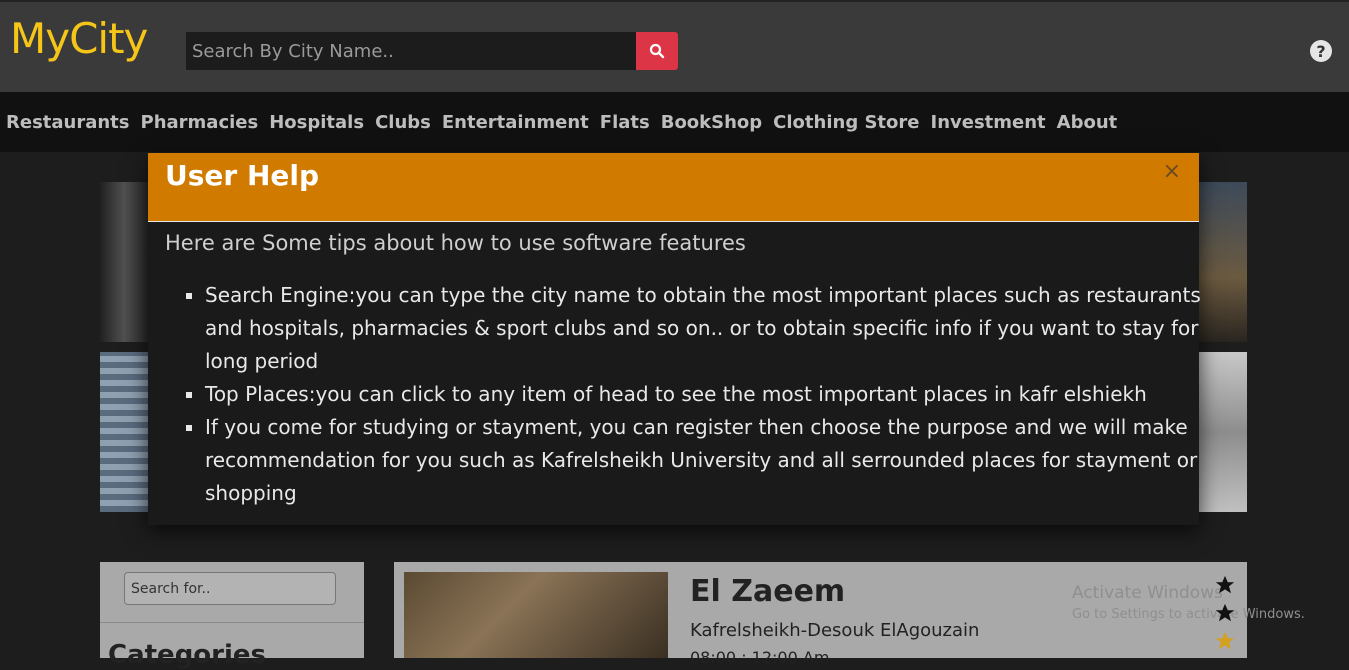 This screenshot has height=670, width=1349. I want to click on close-icon: ×, so click(1172, 171).